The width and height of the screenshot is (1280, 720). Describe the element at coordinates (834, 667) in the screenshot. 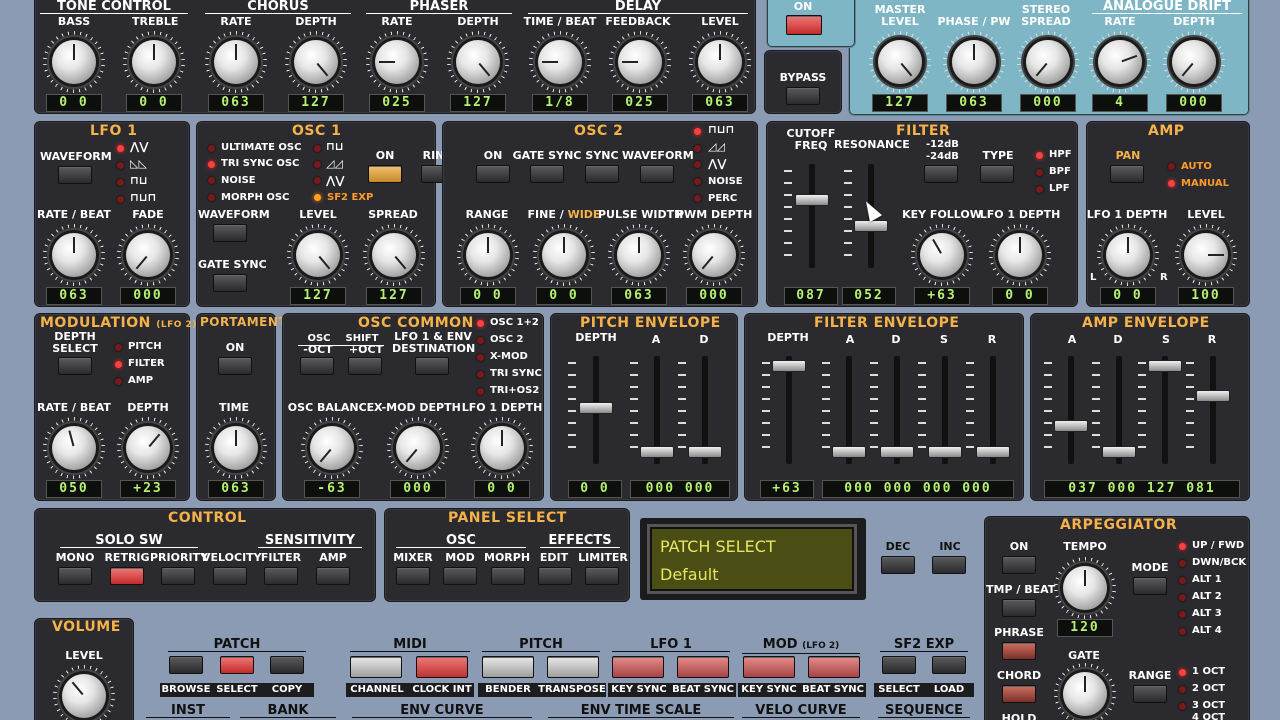

I see `mod-beat-sync-button` at that location.